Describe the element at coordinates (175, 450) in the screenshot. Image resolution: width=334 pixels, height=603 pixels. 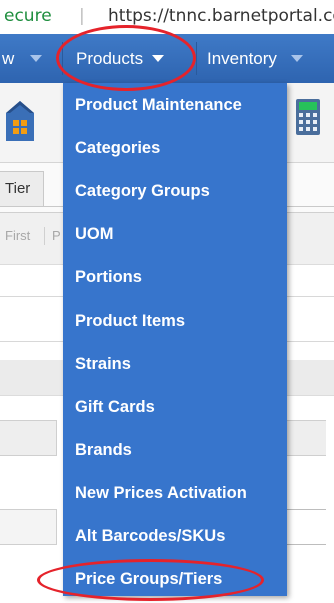
I see `menu-item-brands: Brands` at that location.